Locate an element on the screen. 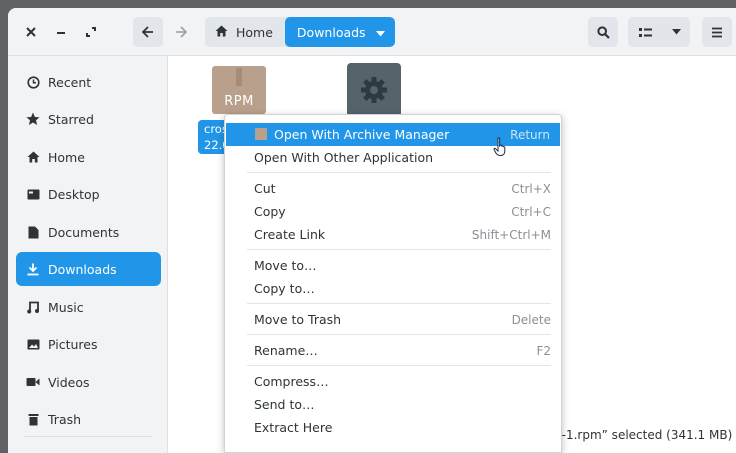 The height and width of the screenshot is (453, 736). sidebar-item-recent: Recent is located at coordinates (88, 82).